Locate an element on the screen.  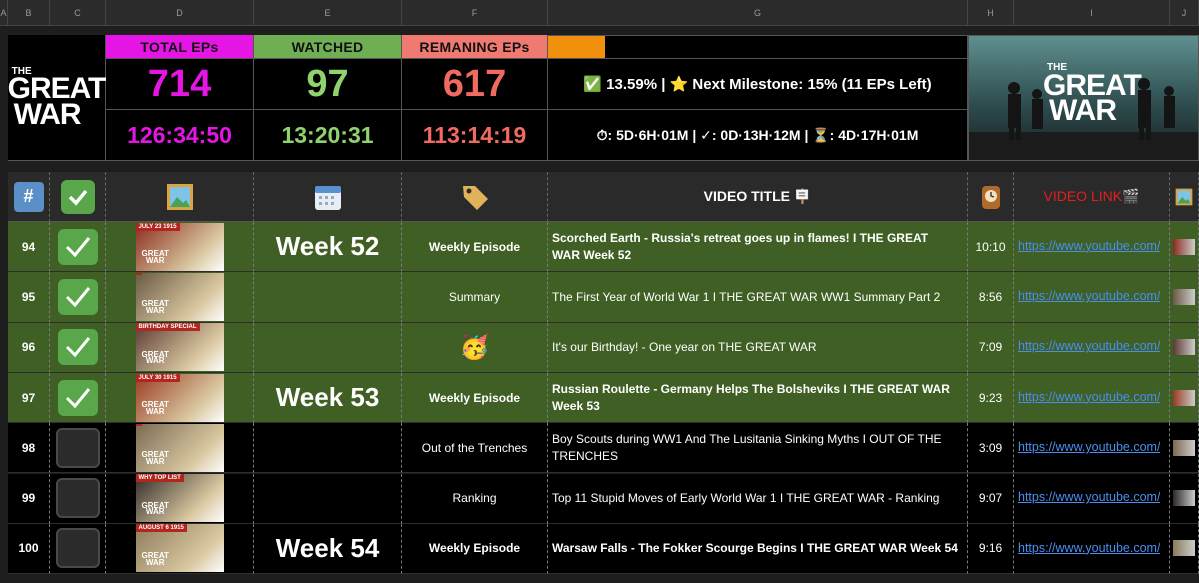
thumbnail-cell: WHY TOP LIST GREAT WAR is located at coordinates (180, 498).